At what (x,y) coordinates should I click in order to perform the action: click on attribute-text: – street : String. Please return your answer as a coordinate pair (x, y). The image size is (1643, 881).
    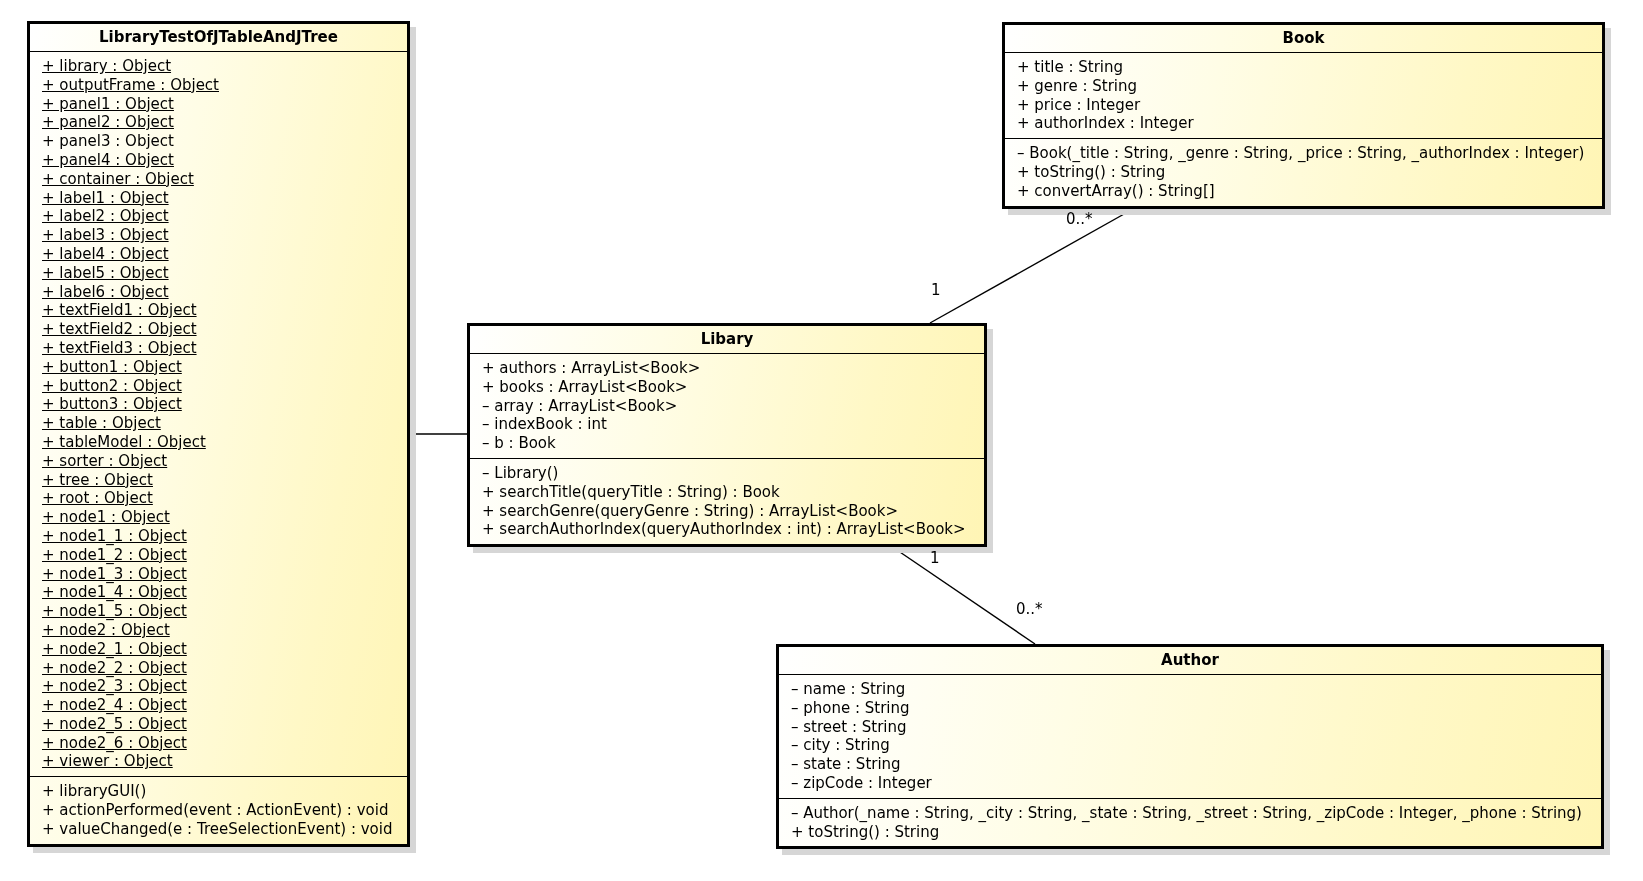
    Looking at the image, I should click on (849, 727).